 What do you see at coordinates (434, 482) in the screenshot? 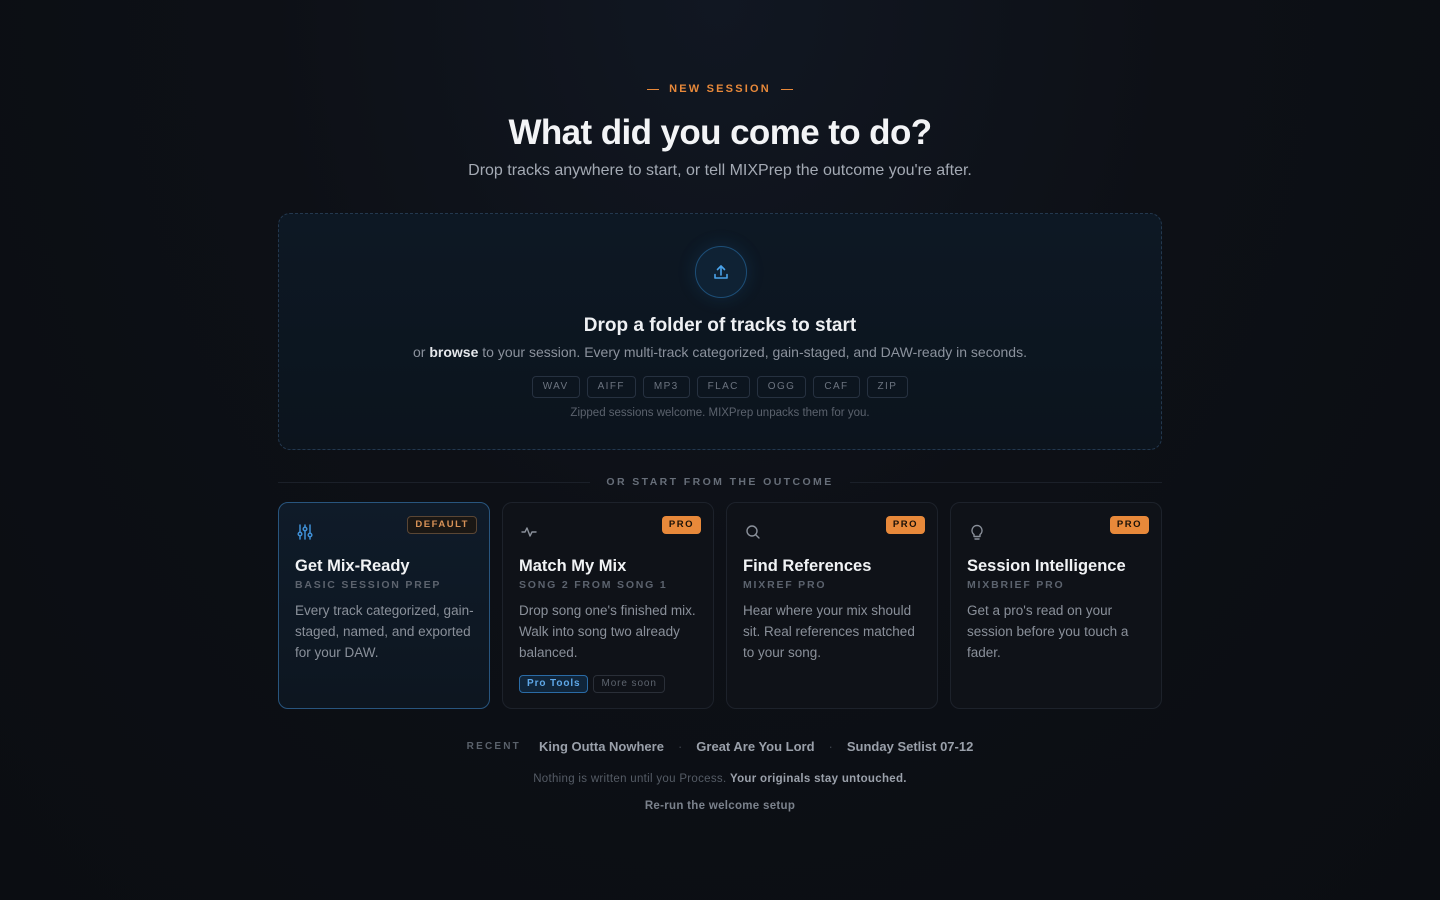
I see `divider-line-left` at bounding box center [434, 482].